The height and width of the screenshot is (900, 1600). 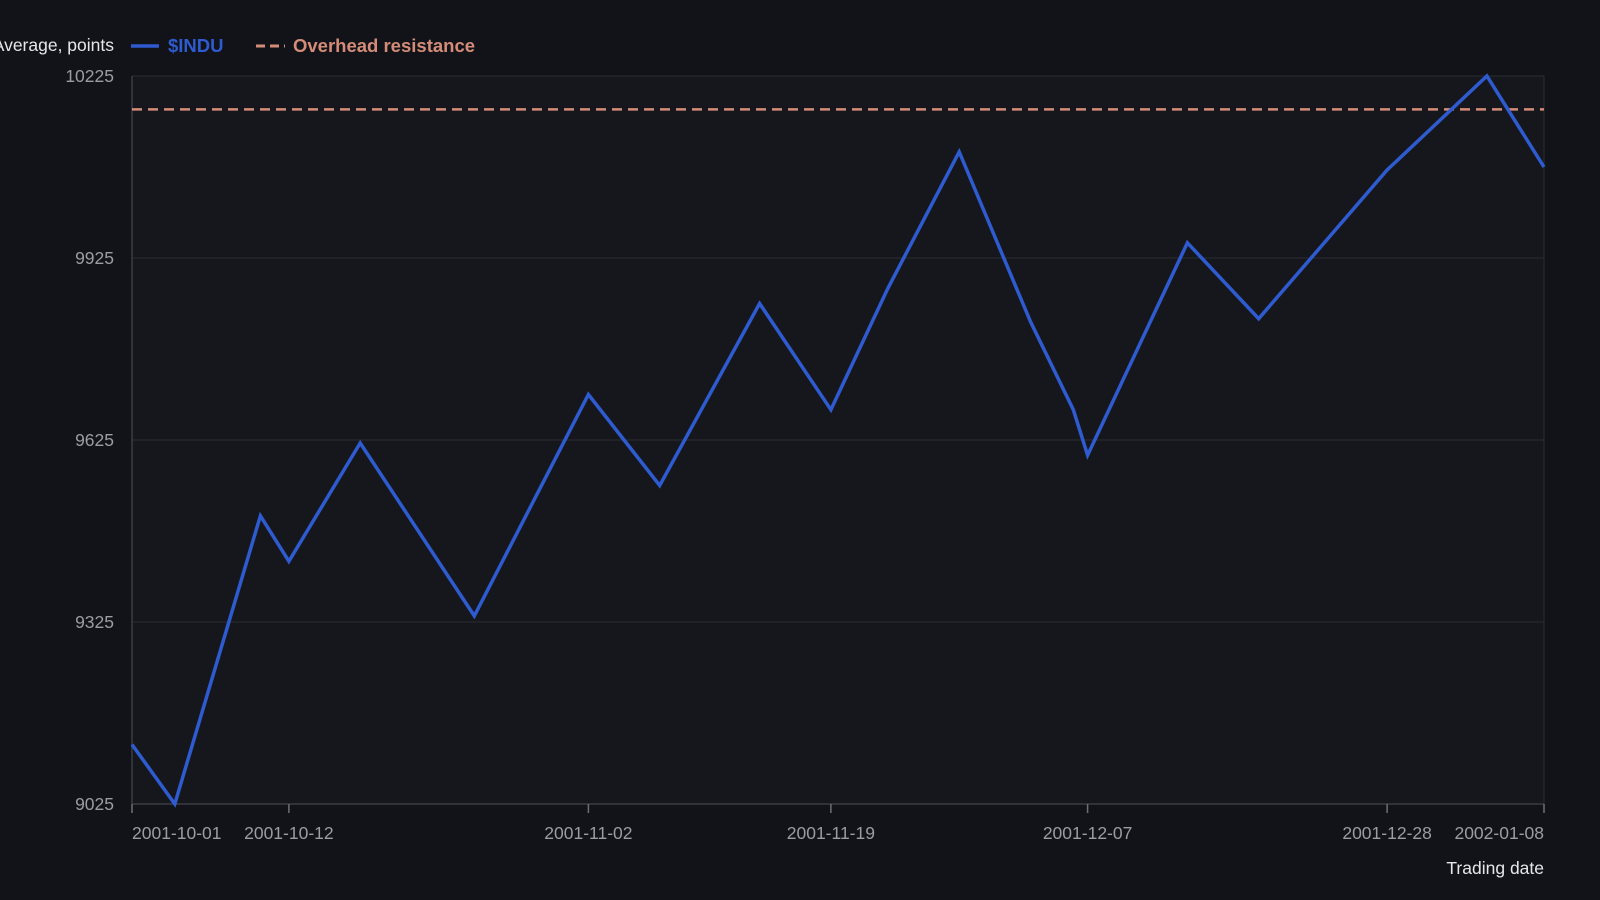 I want to click on x-axis-label: Trading date, so click(x=1495, y=868).